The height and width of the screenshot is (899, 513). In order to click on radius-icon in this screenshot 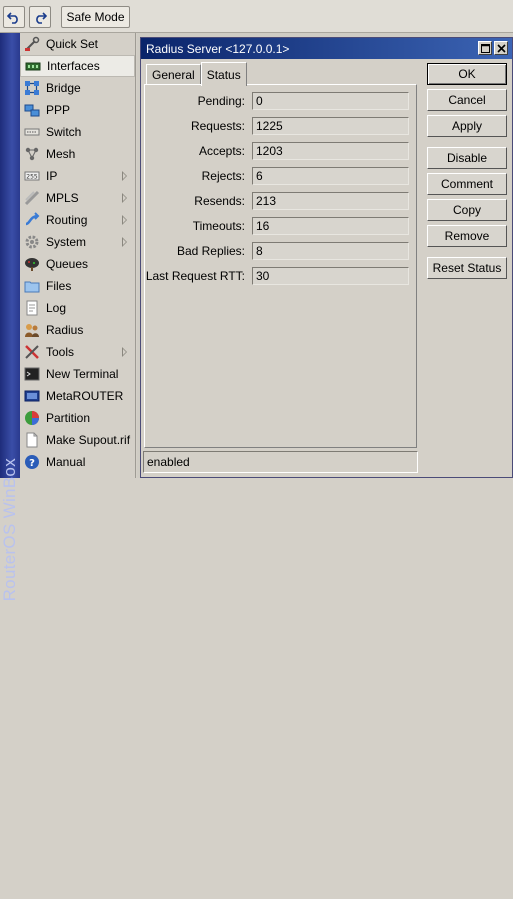, I will do `click(32, 330)`.